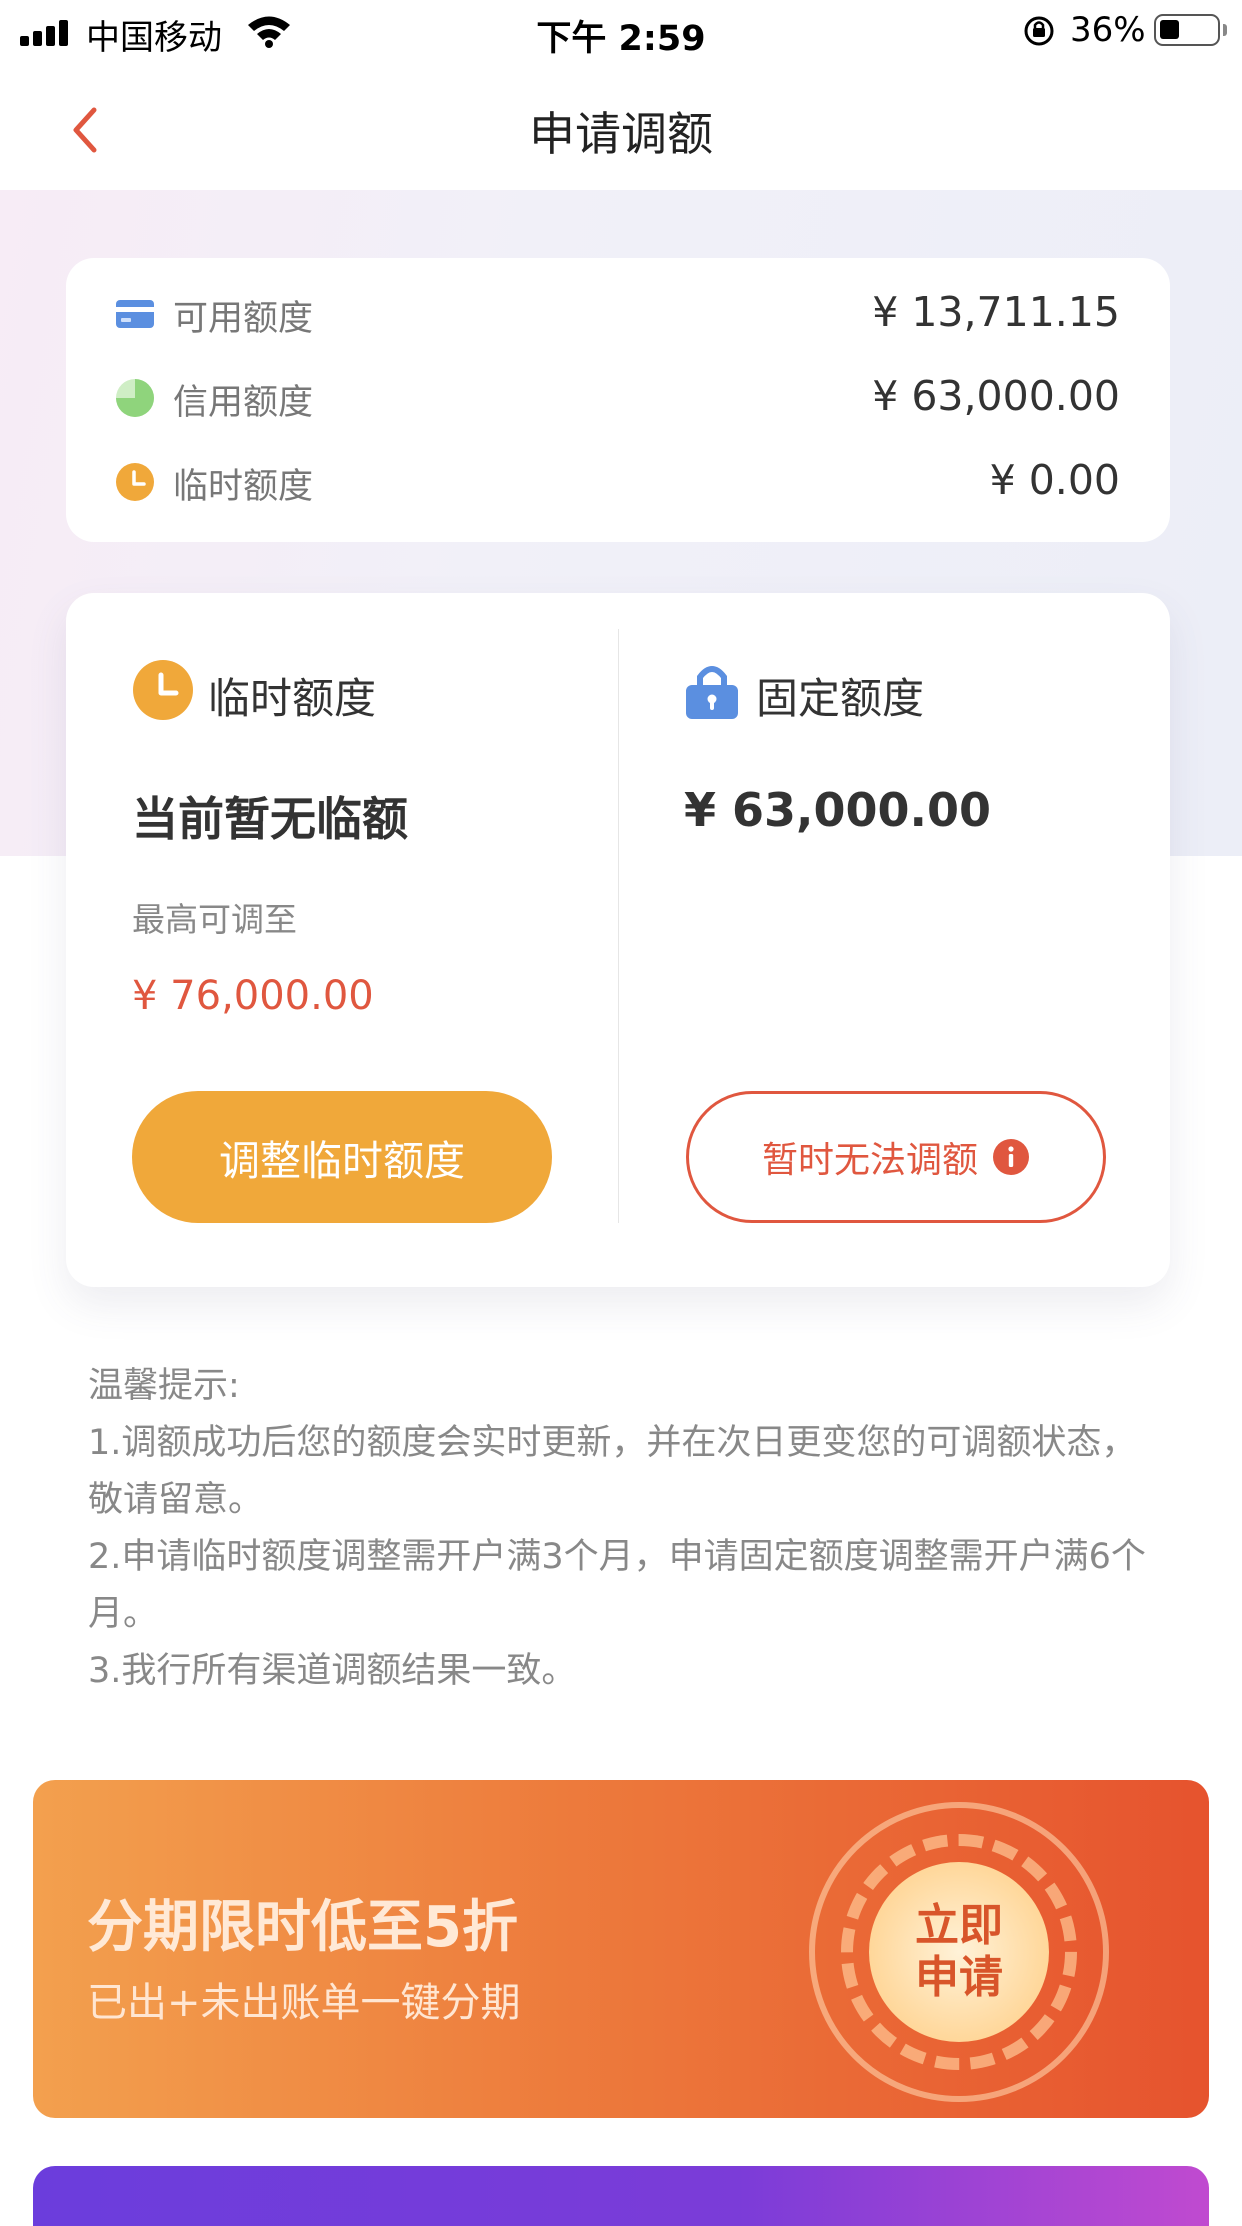 This screenshot has width=1242, height=2226. I want to click on fixed-quota-title: 固定额度, so click(840, 698).